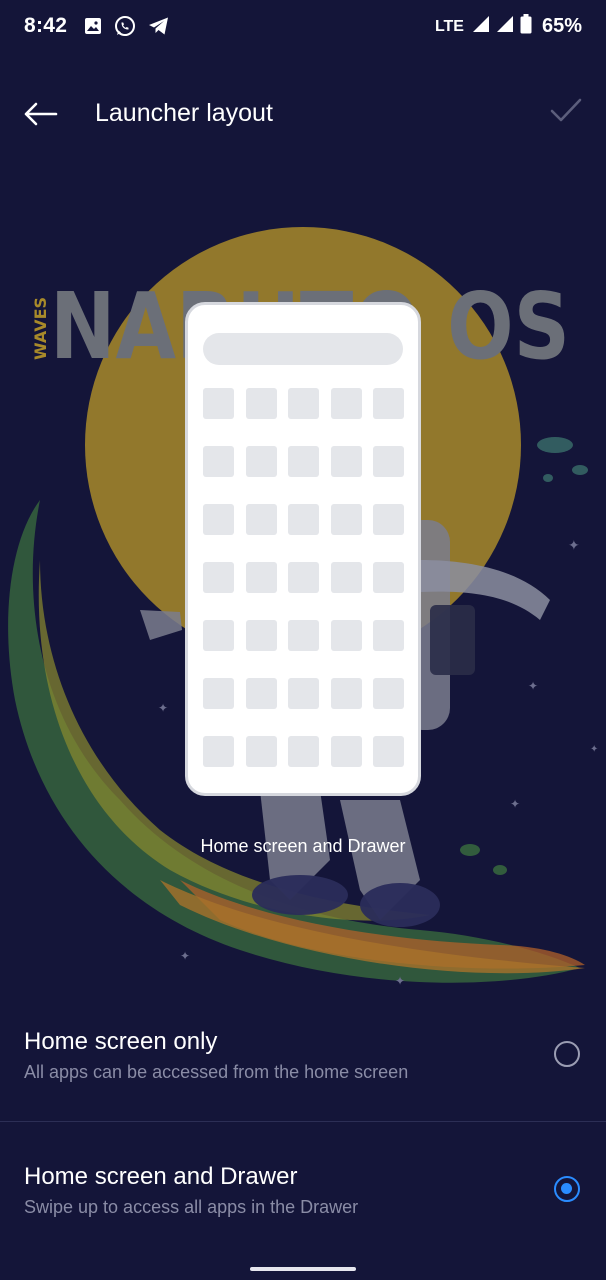 Image resolution: width=606 pixels, height=1280 pixels. What do you see at coordinates (41, 114) in the screenshot?
I see `arrow-left-icon` at bounding box center [41, 114].